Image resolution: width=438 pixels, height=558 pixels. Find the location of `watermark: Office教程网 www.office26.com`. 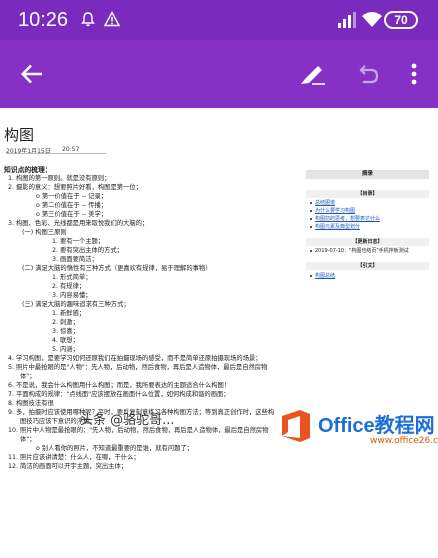

watermark: Office教程网 www.office26.com is located at coordinates (354, 427).